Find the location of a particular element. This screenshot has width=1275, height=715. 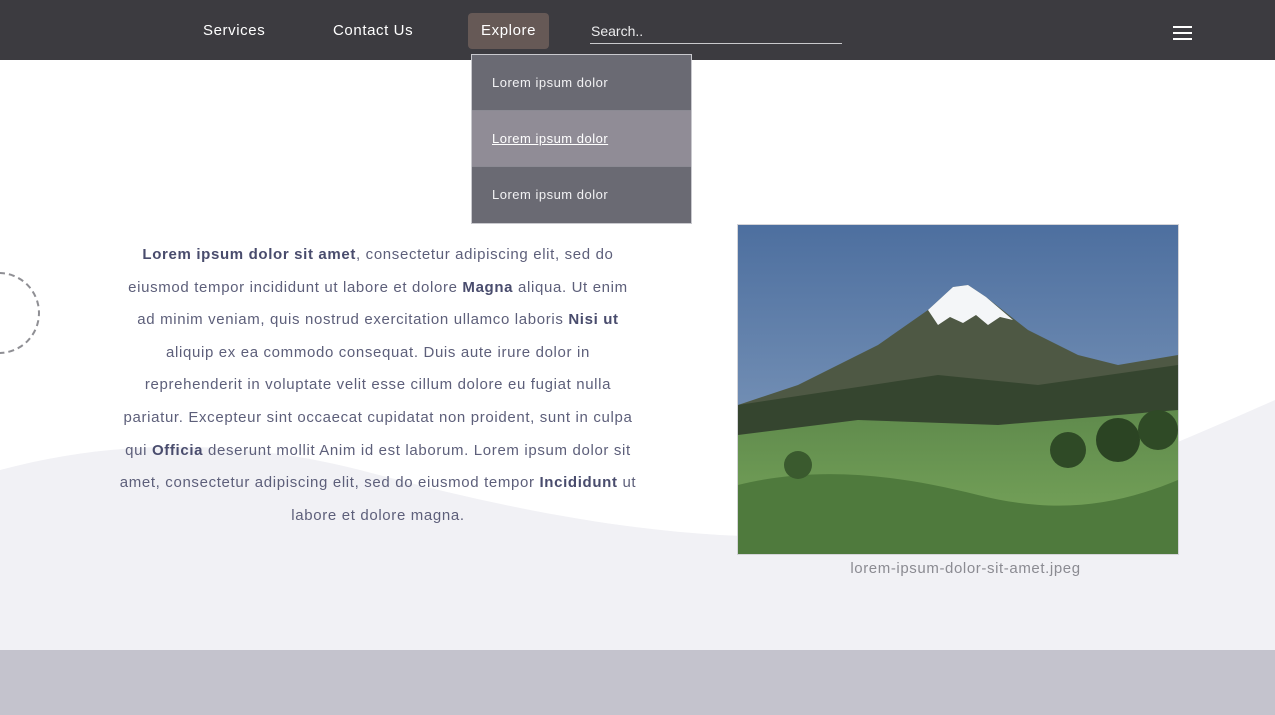

nav-contact-us-link: Contact Us is located at coordinates (373, 31).